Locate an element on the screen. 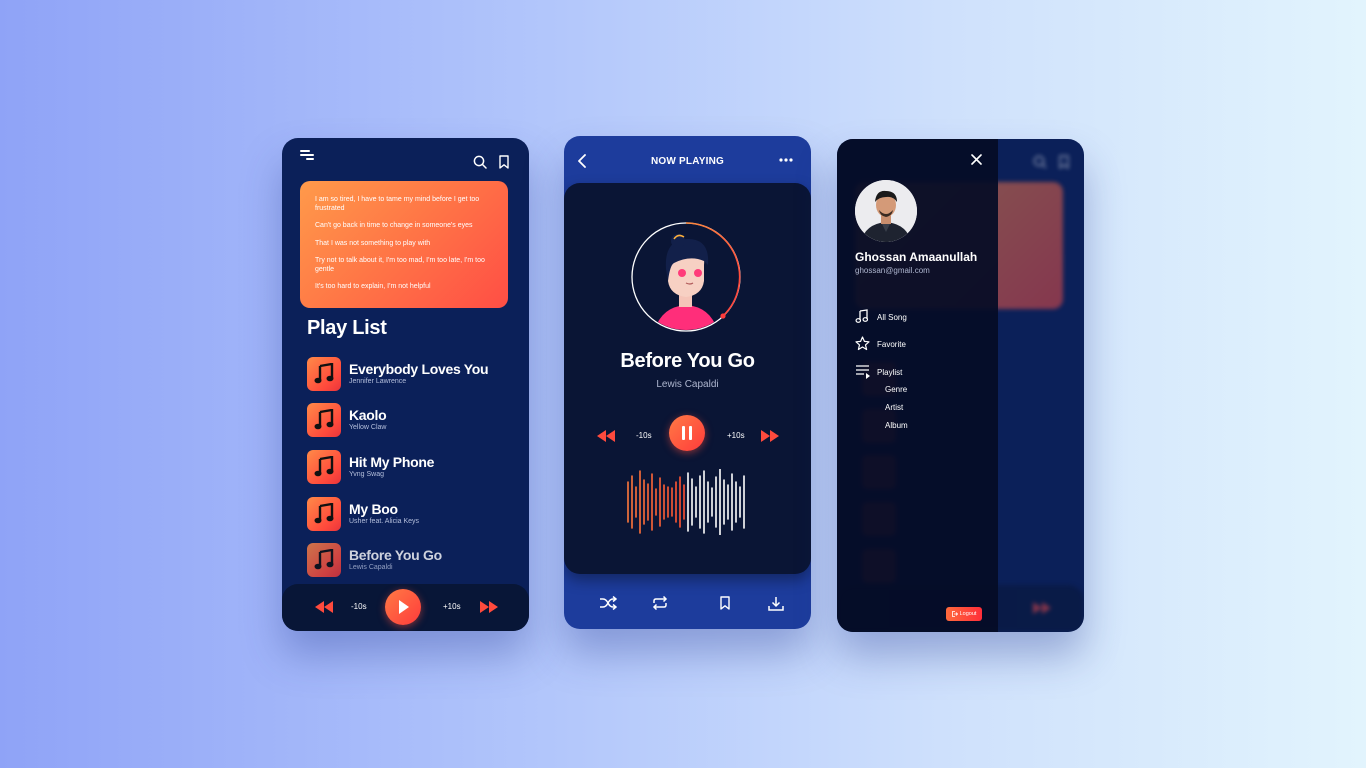 The image size is (1366, 768). profile-photo is located at coordinates (886, 211).